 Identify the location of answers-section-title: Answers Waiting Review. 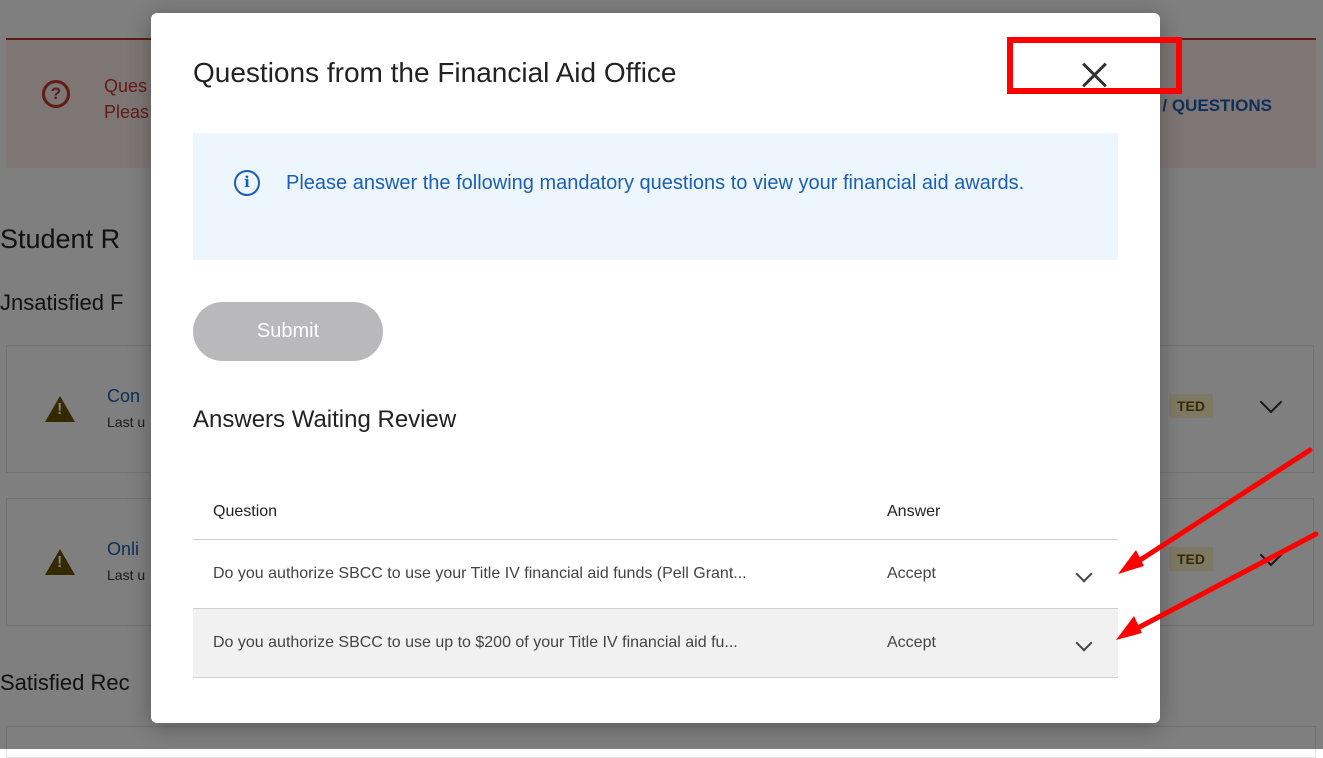
(325, 419).